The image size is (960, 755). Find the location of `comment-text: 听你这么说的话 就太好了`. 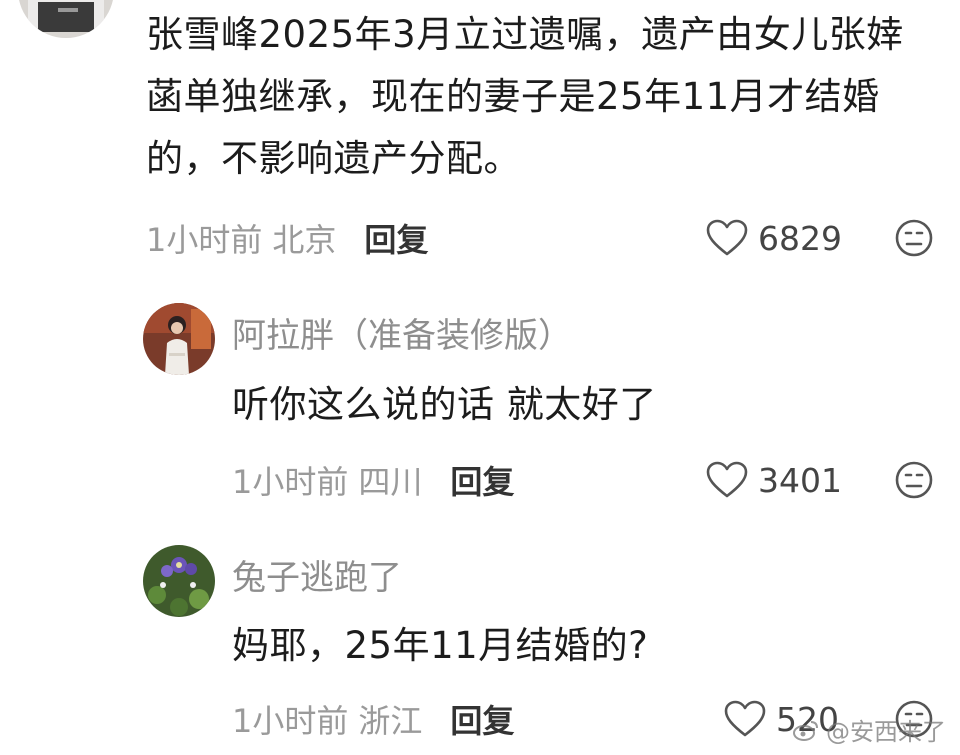

comment-text: 听你这么说的话 就太好了 is located at coordinates (444, 404).